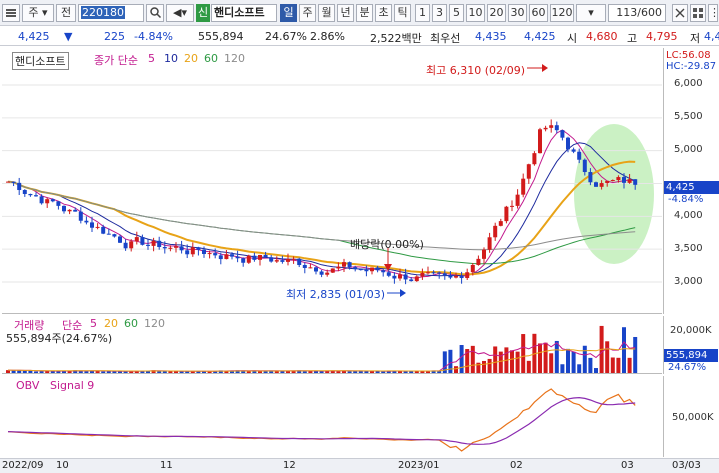 This screenshot has height=473, width=719. Describe the element at coordinates (713, 13) in the screenshot. I see `layout-icon: ⋮` at that location.